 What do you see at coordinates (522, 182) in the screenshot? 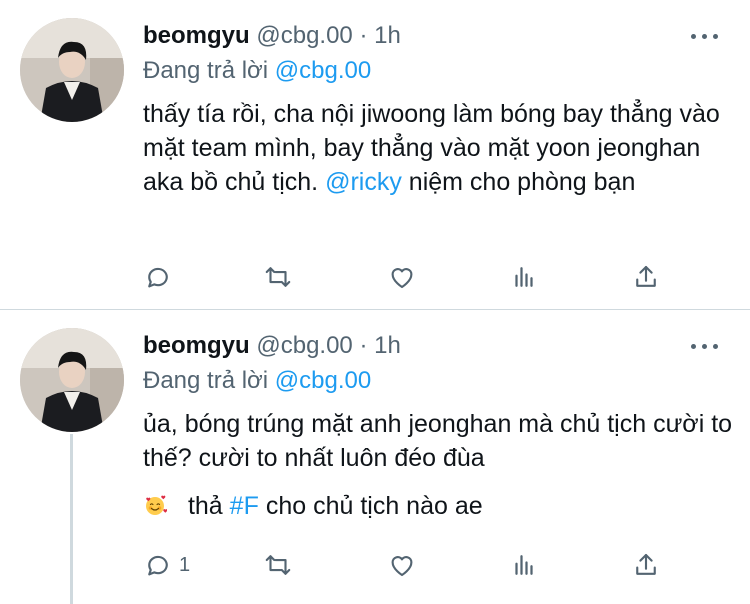
I see `tweet-text-part: niệm cho phòng bạn` at bounding box center [522, 182].